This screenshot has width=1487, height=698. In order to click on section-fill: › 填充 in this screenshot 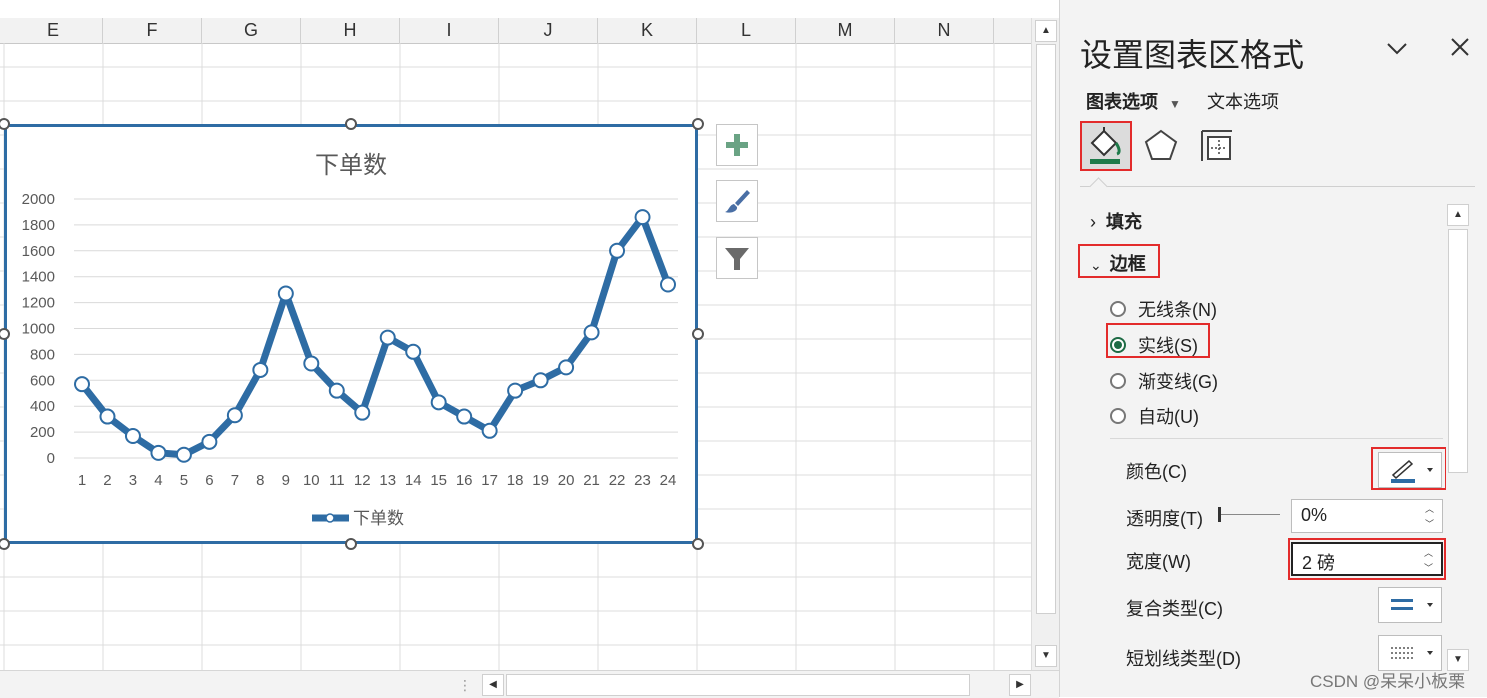, I will do `click(1116, 221)`.